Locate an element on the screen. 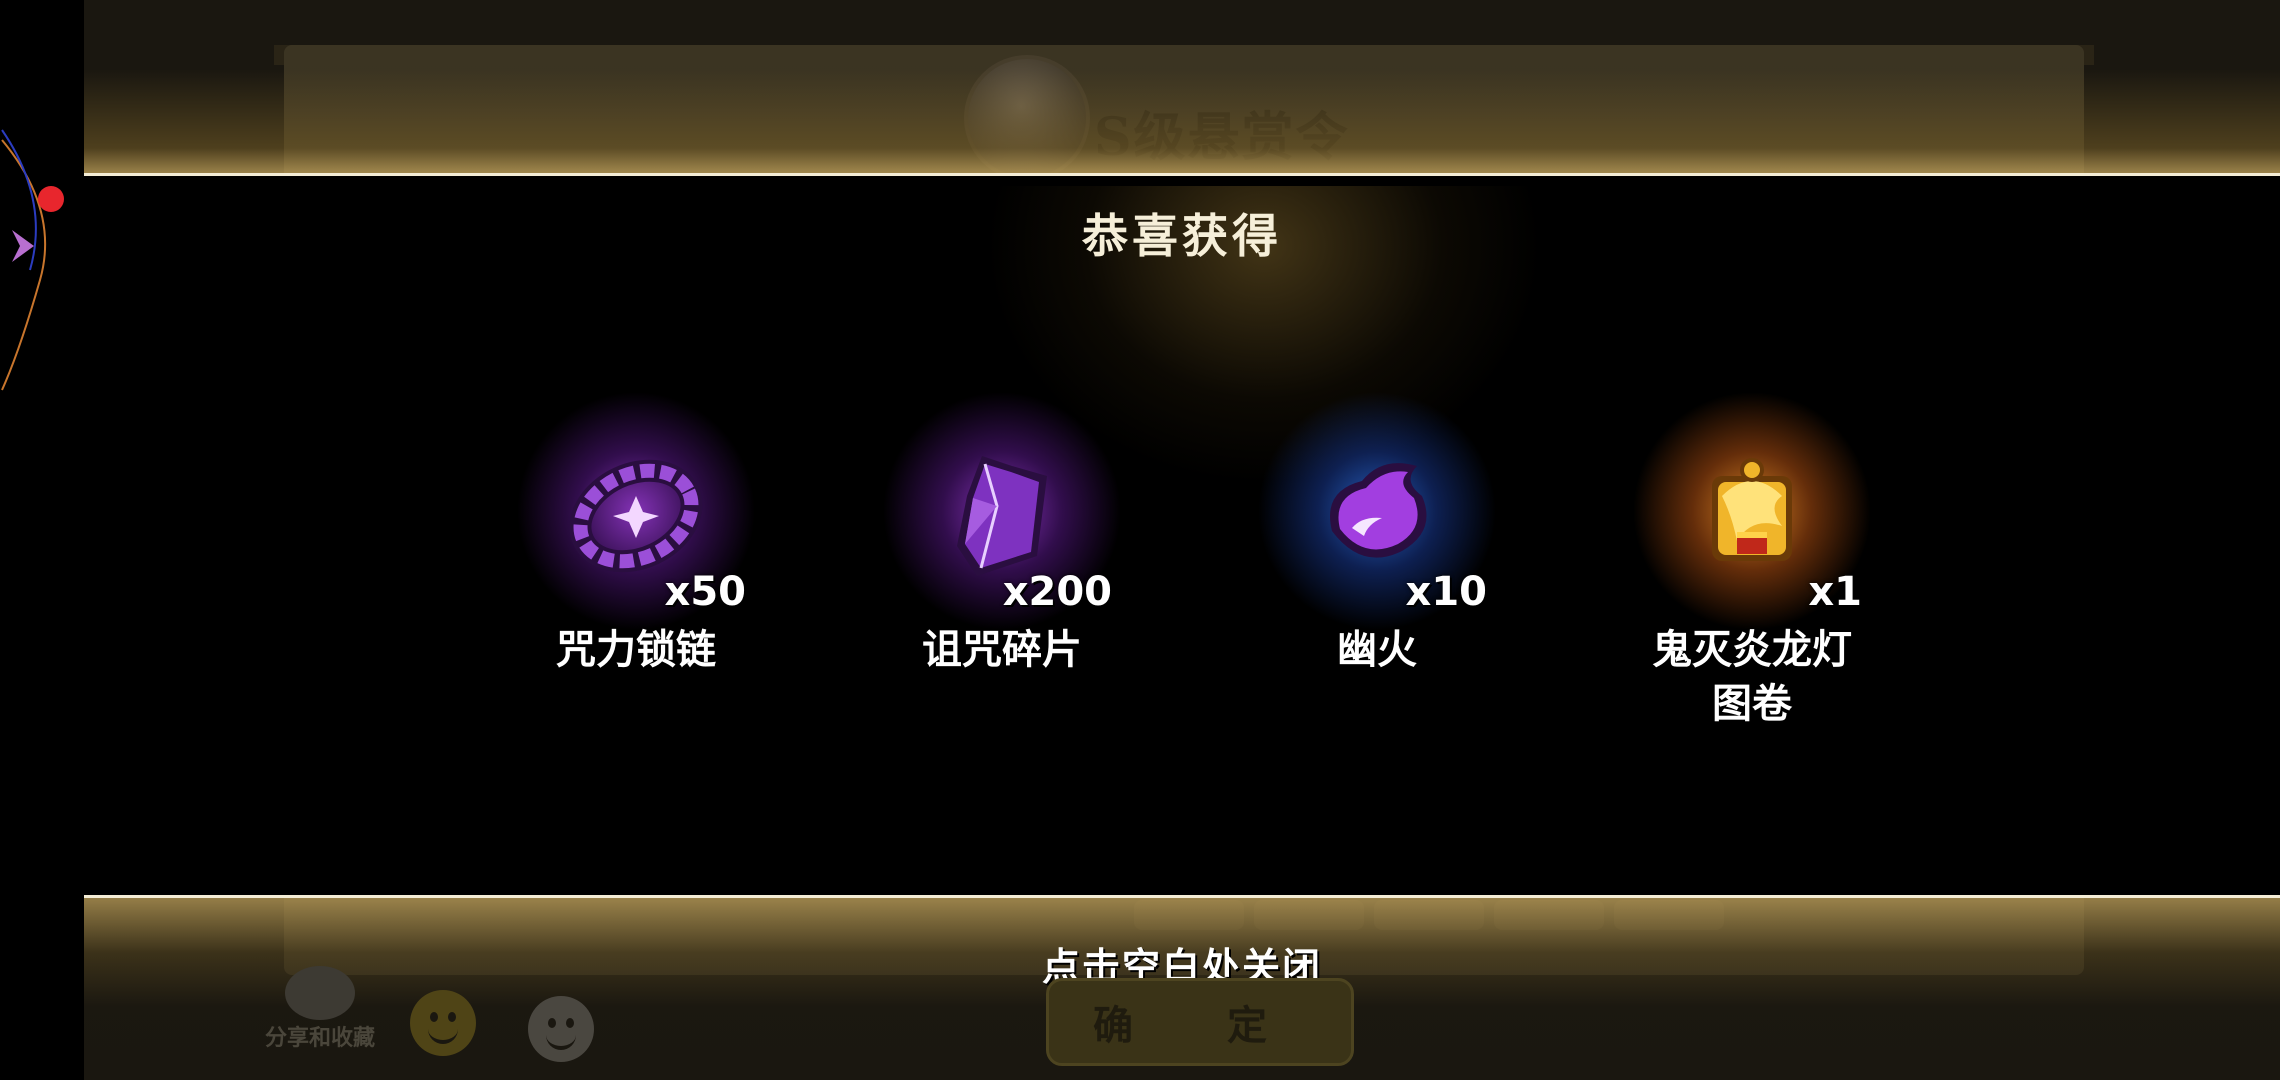 This screenshot has width=2280, height=1080. panel-bottom-divider is located at coordinates (1182, 896).